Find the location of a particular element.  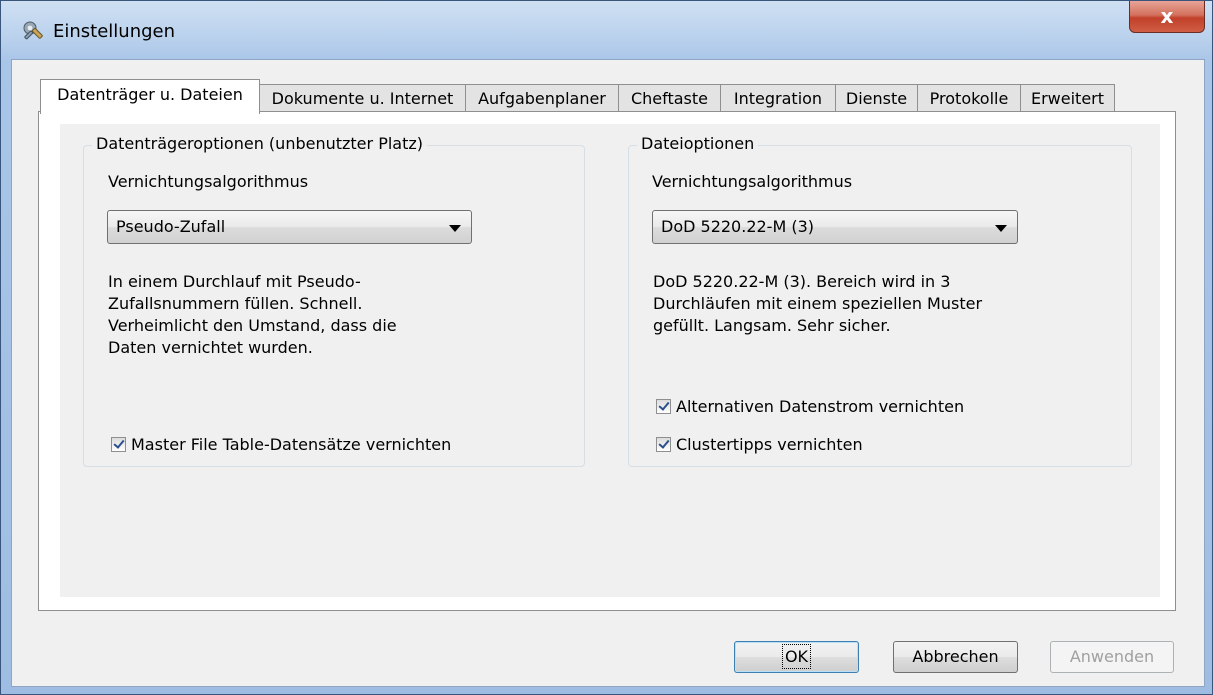

ads-checkbox: Alternativen Datenstrom vernichten is located at coordinates (810, 406).